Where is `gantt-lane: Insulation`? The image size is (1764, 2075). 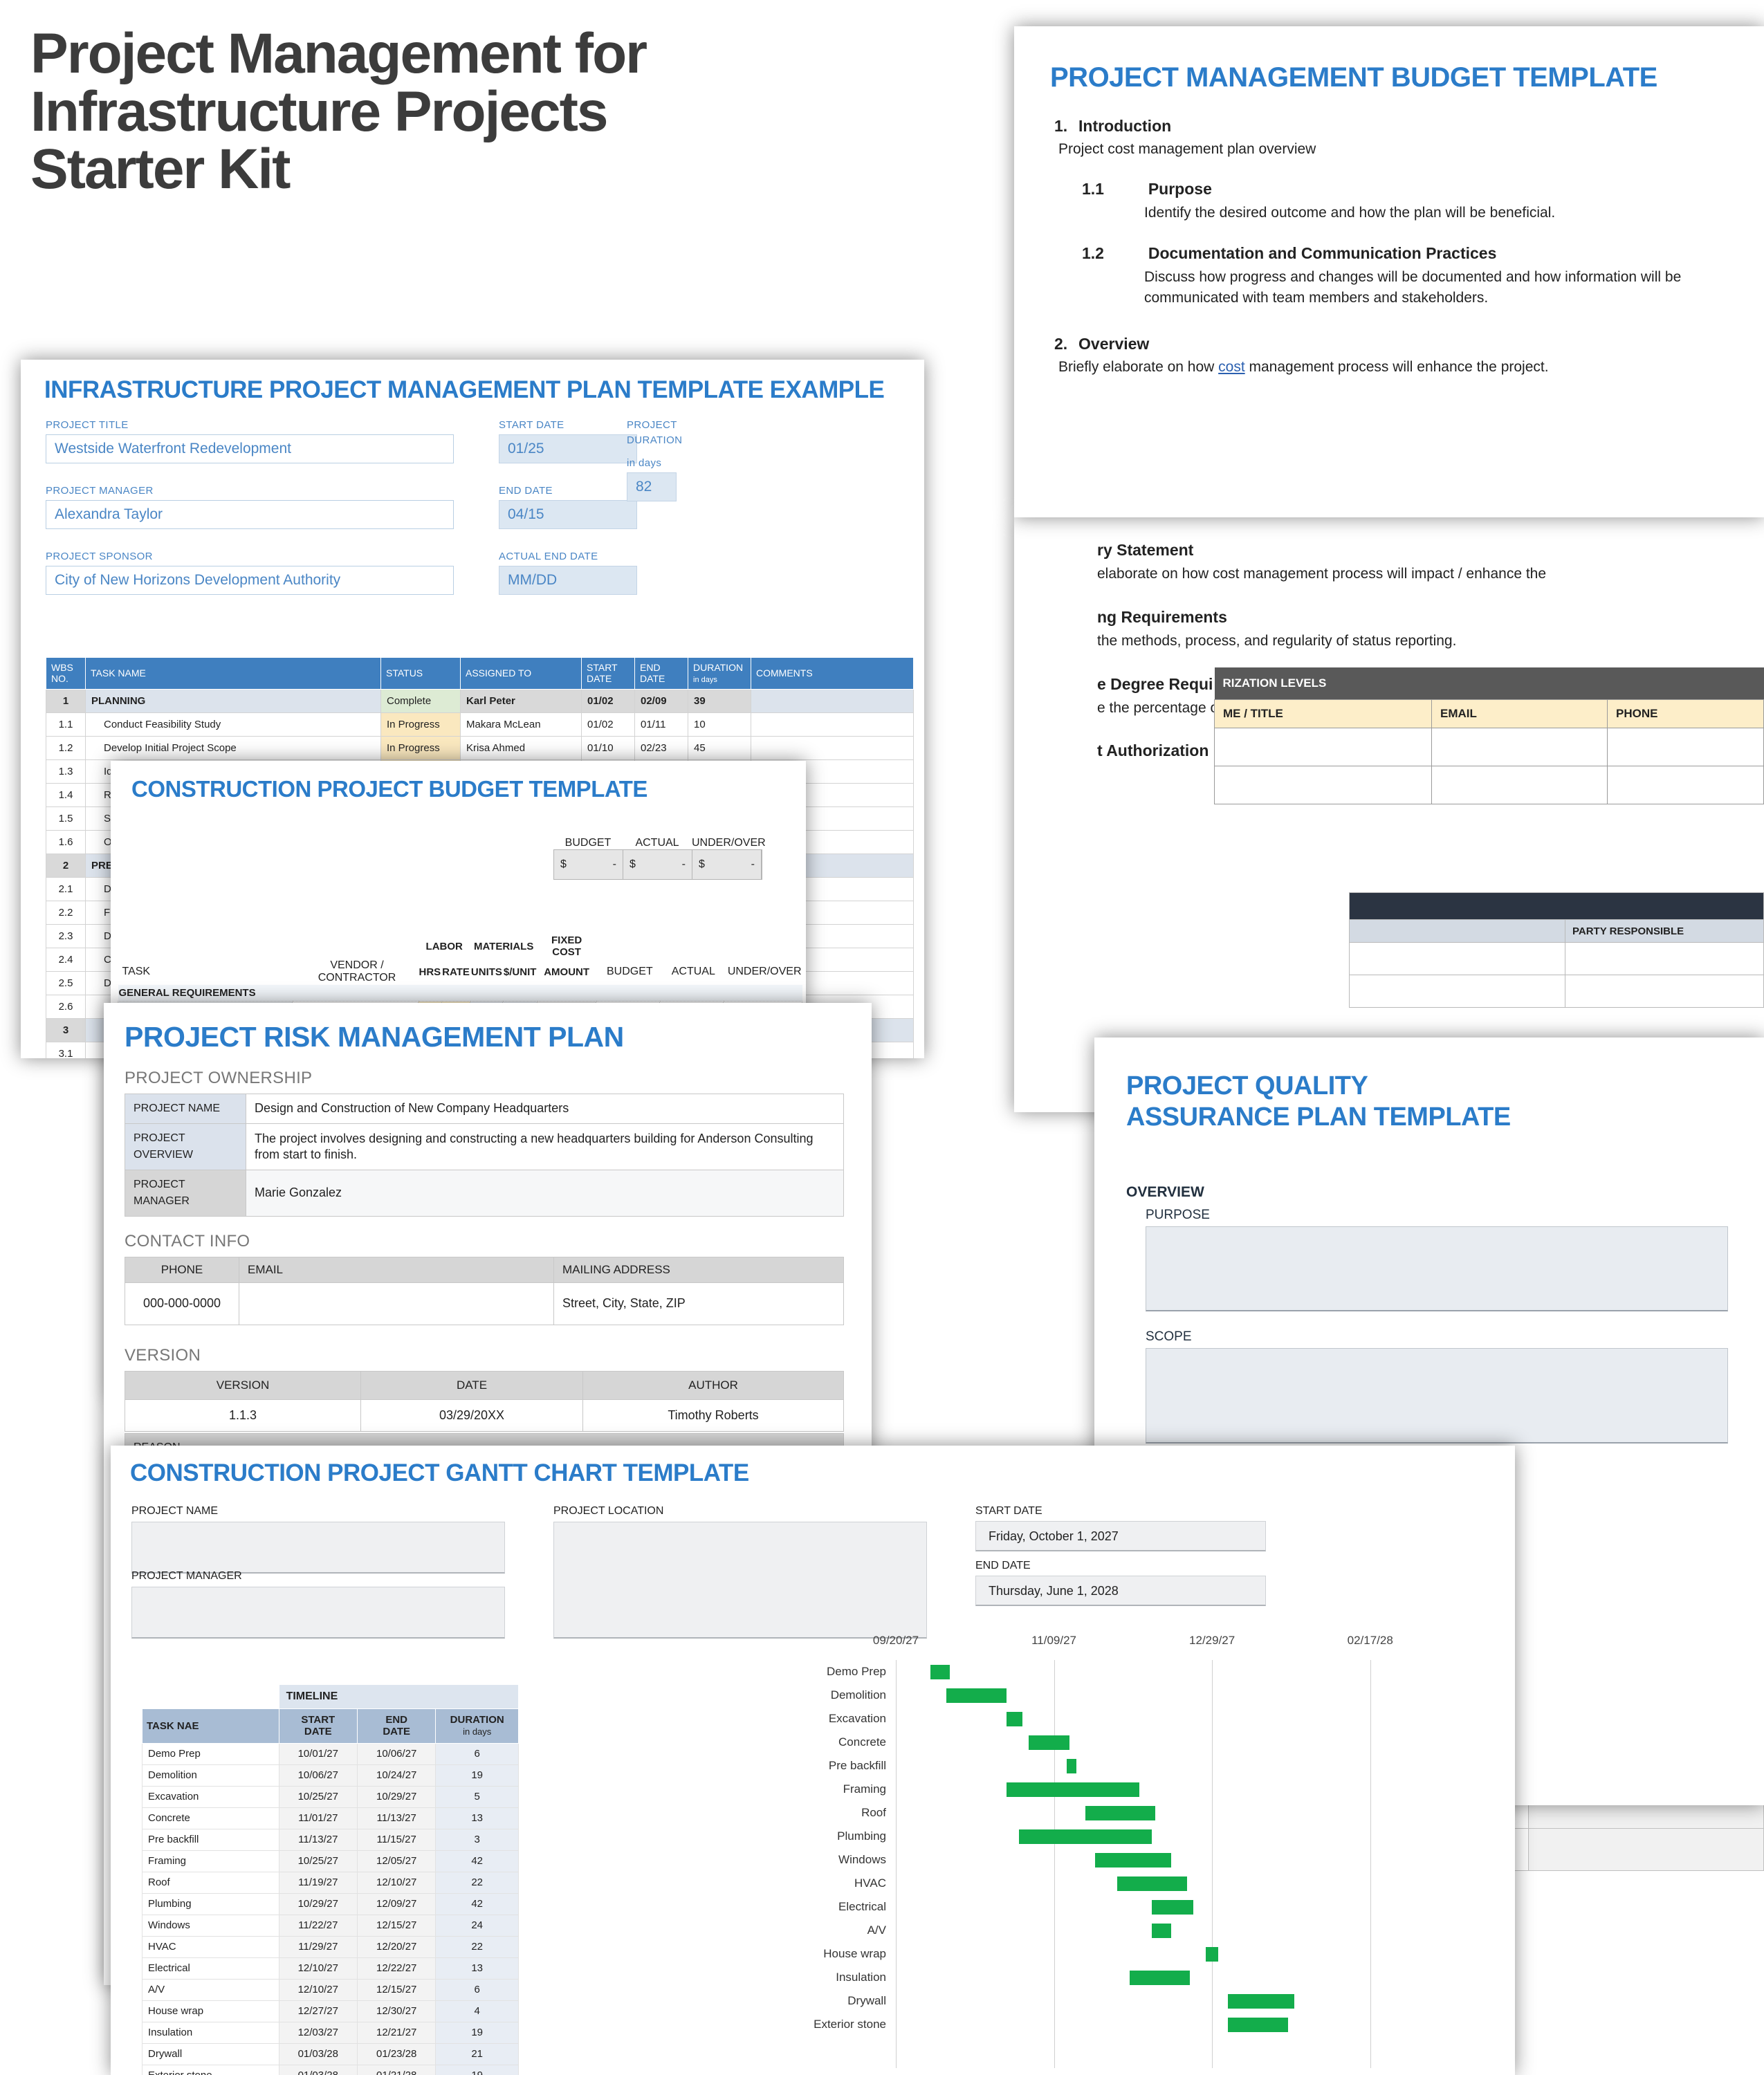 gantt-lane: Insulation is located at coordinates (1158, 1977).